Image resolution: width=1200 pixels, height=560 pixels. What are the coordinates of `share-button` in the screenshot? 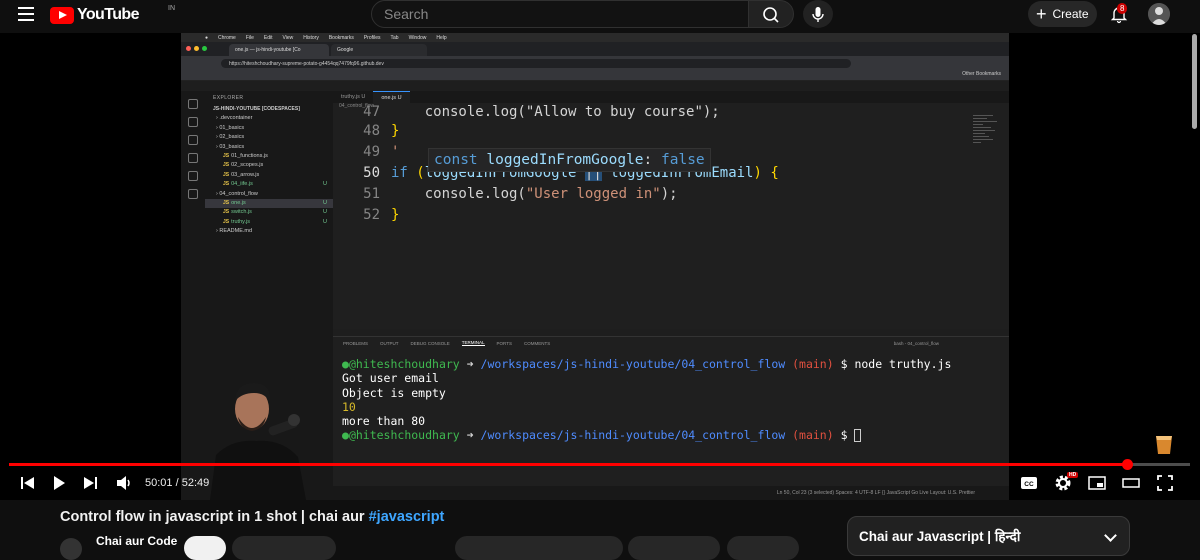 It's located at (674, 548).